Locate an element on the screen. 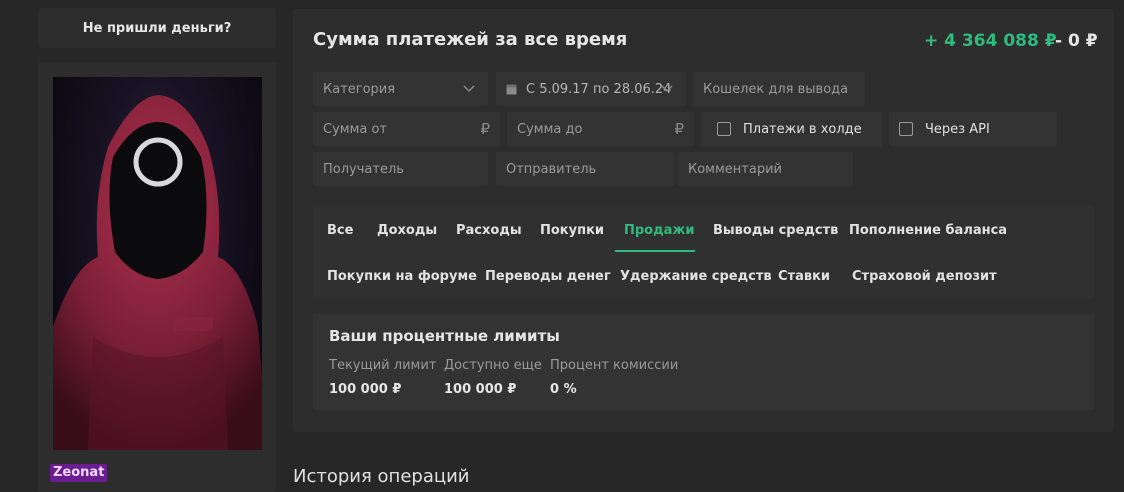 The width and height of the screenshot is (1124, 492). recipient-input is located at coordinates (400, 169).